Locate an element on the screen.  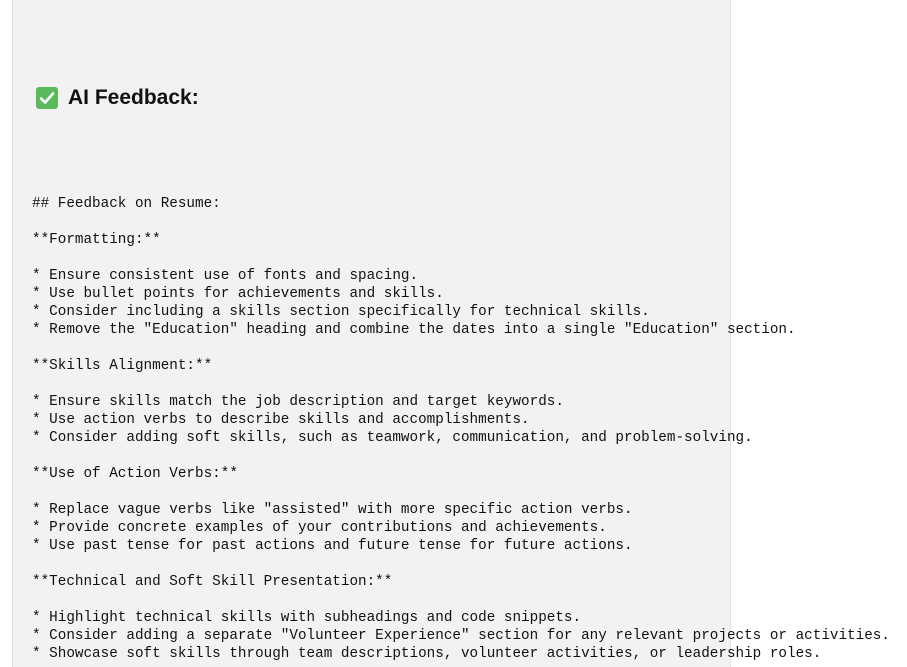
feedback-heading: AI Feedback: is located at coordinates (117, 98).